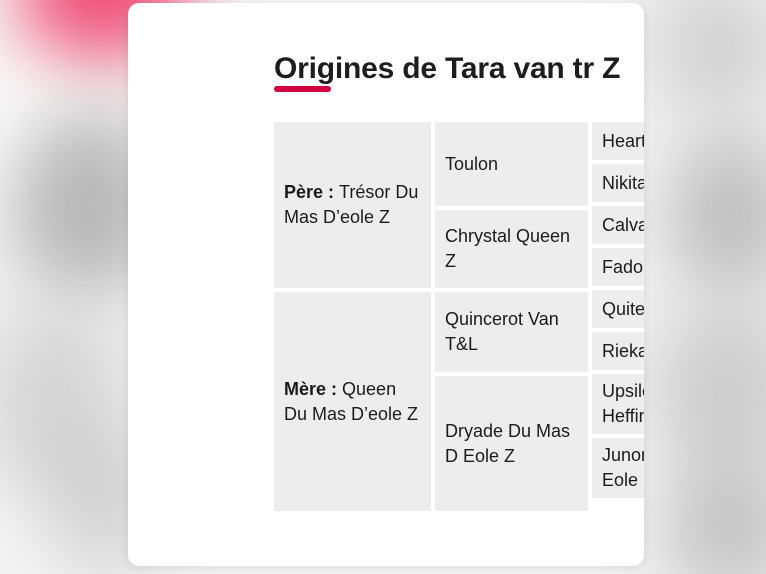  What do you see at coordinates (623, 467) in the screenshot?
I see `pedigree-cell-label: Junon Du Mas D Eole` at bounding box center [623, 467].